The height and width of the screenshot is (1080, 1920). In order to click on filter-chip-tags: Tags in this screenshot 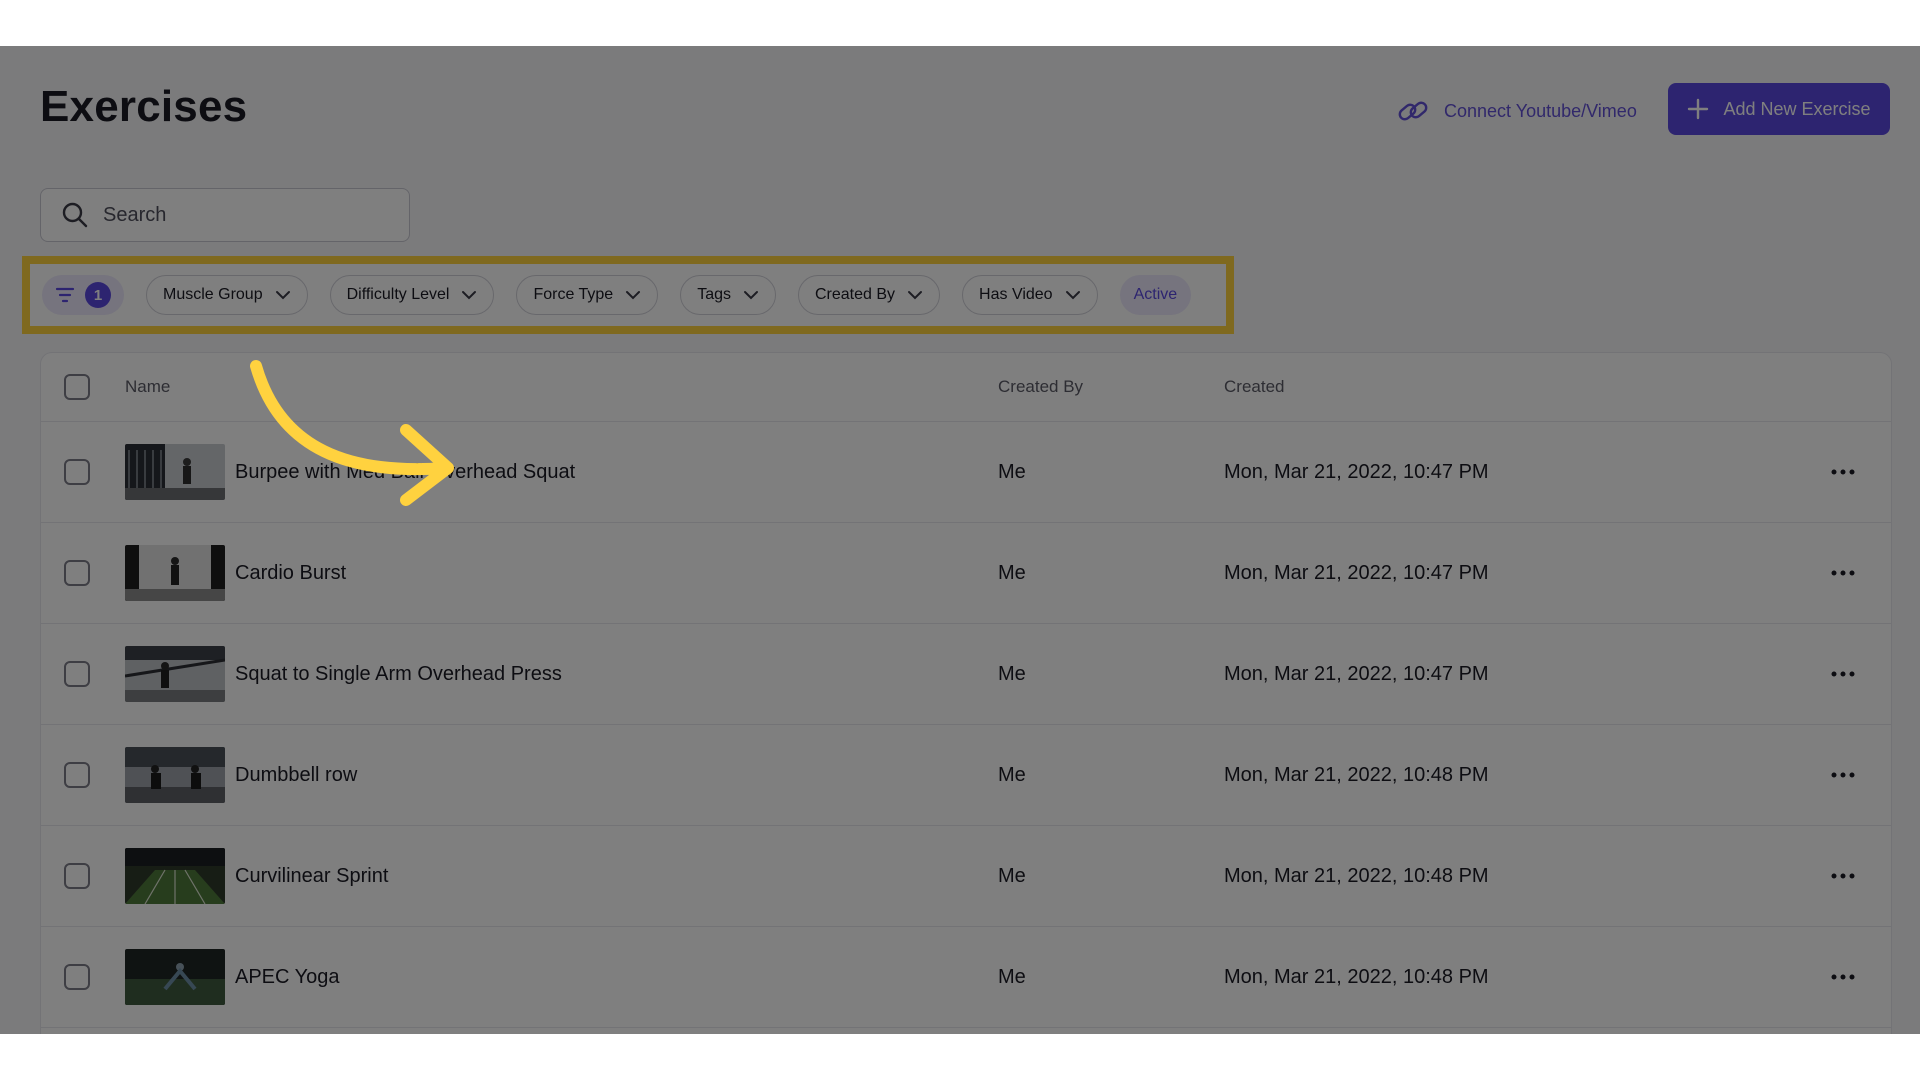, I will do `click(728, 295)`.